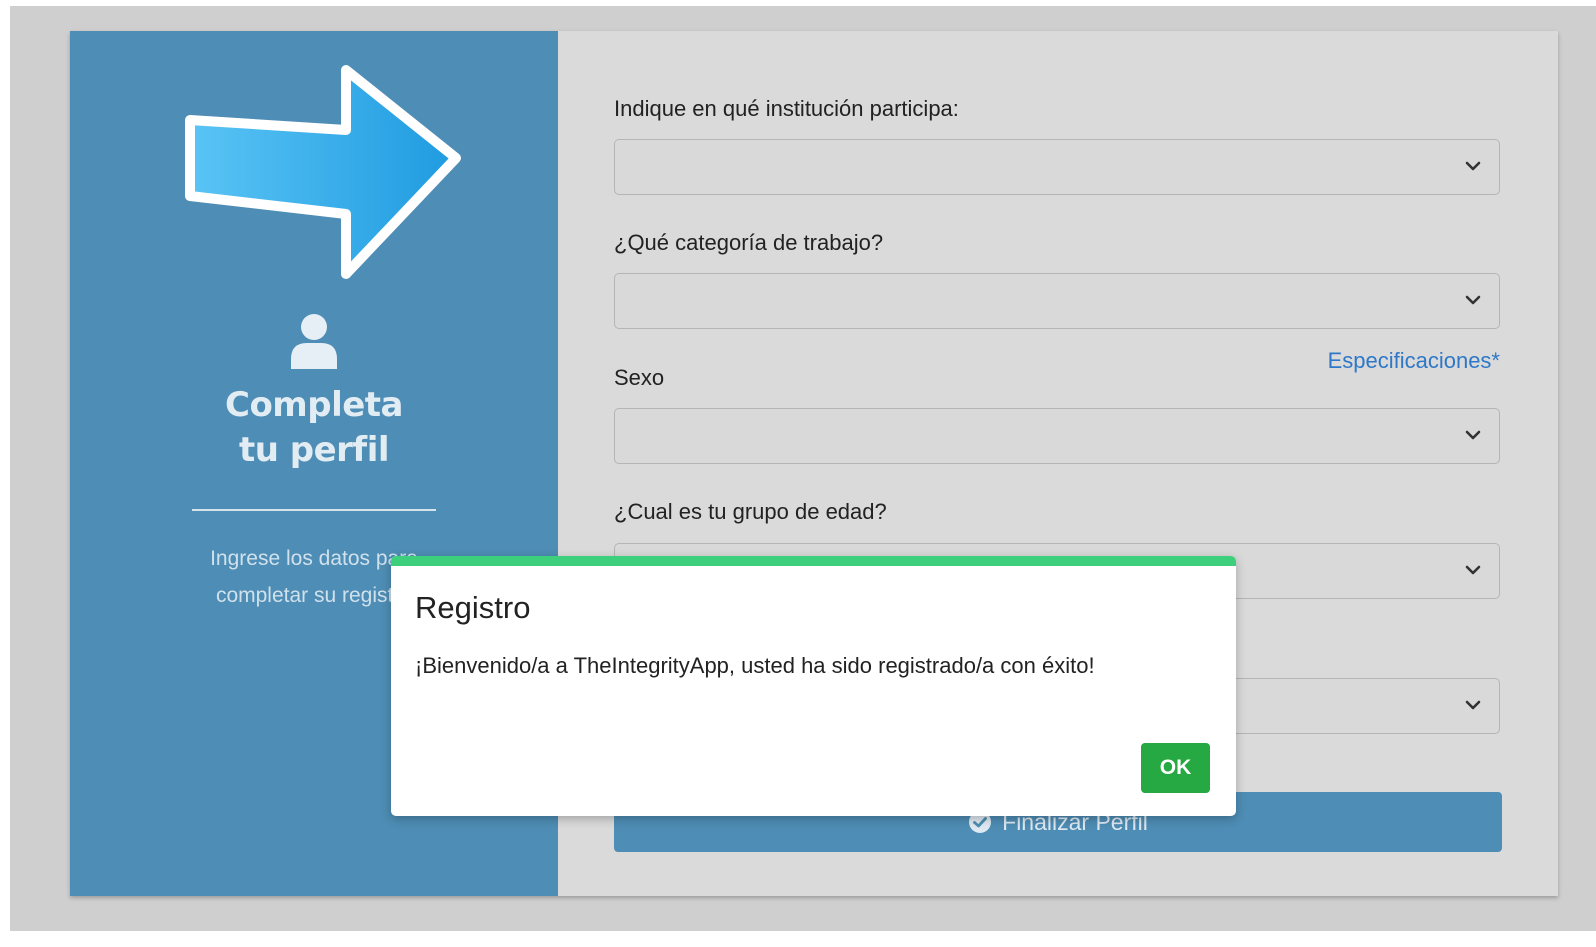 This screenshot has height=947, width=1596. Describe the element at coordinates (323, 172) in the screenshot. I see `arrow-right-icon` at that location.